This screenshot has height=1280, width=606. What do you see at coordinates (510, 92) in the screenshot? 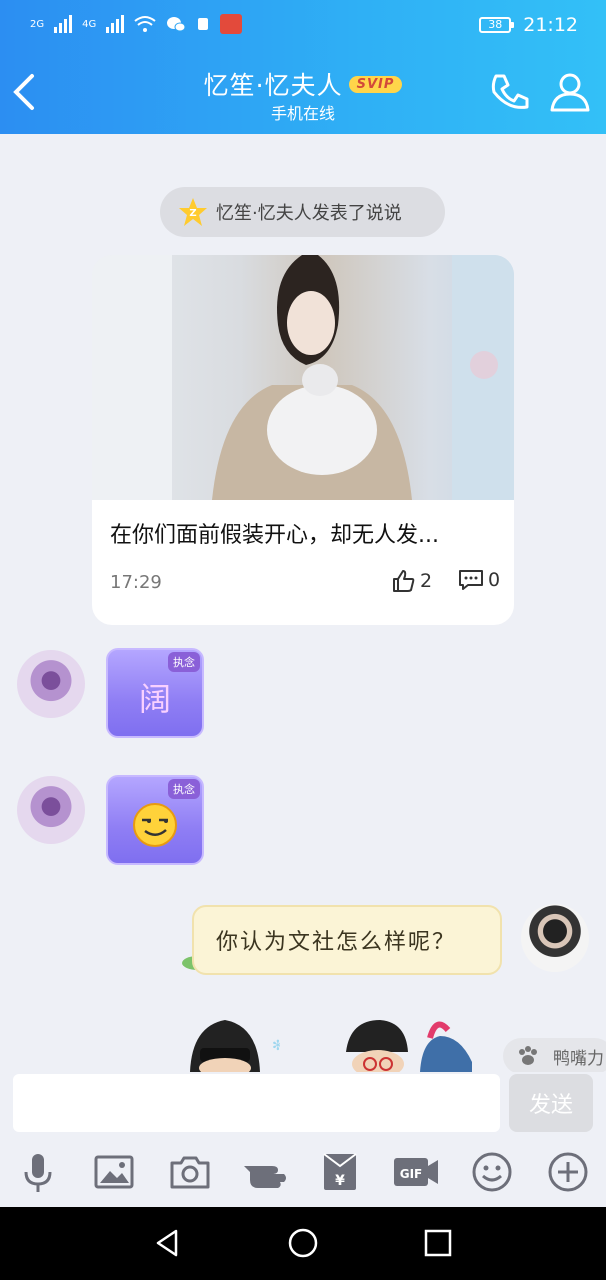
I see `phone-icon` at bounding box center [510, 92].